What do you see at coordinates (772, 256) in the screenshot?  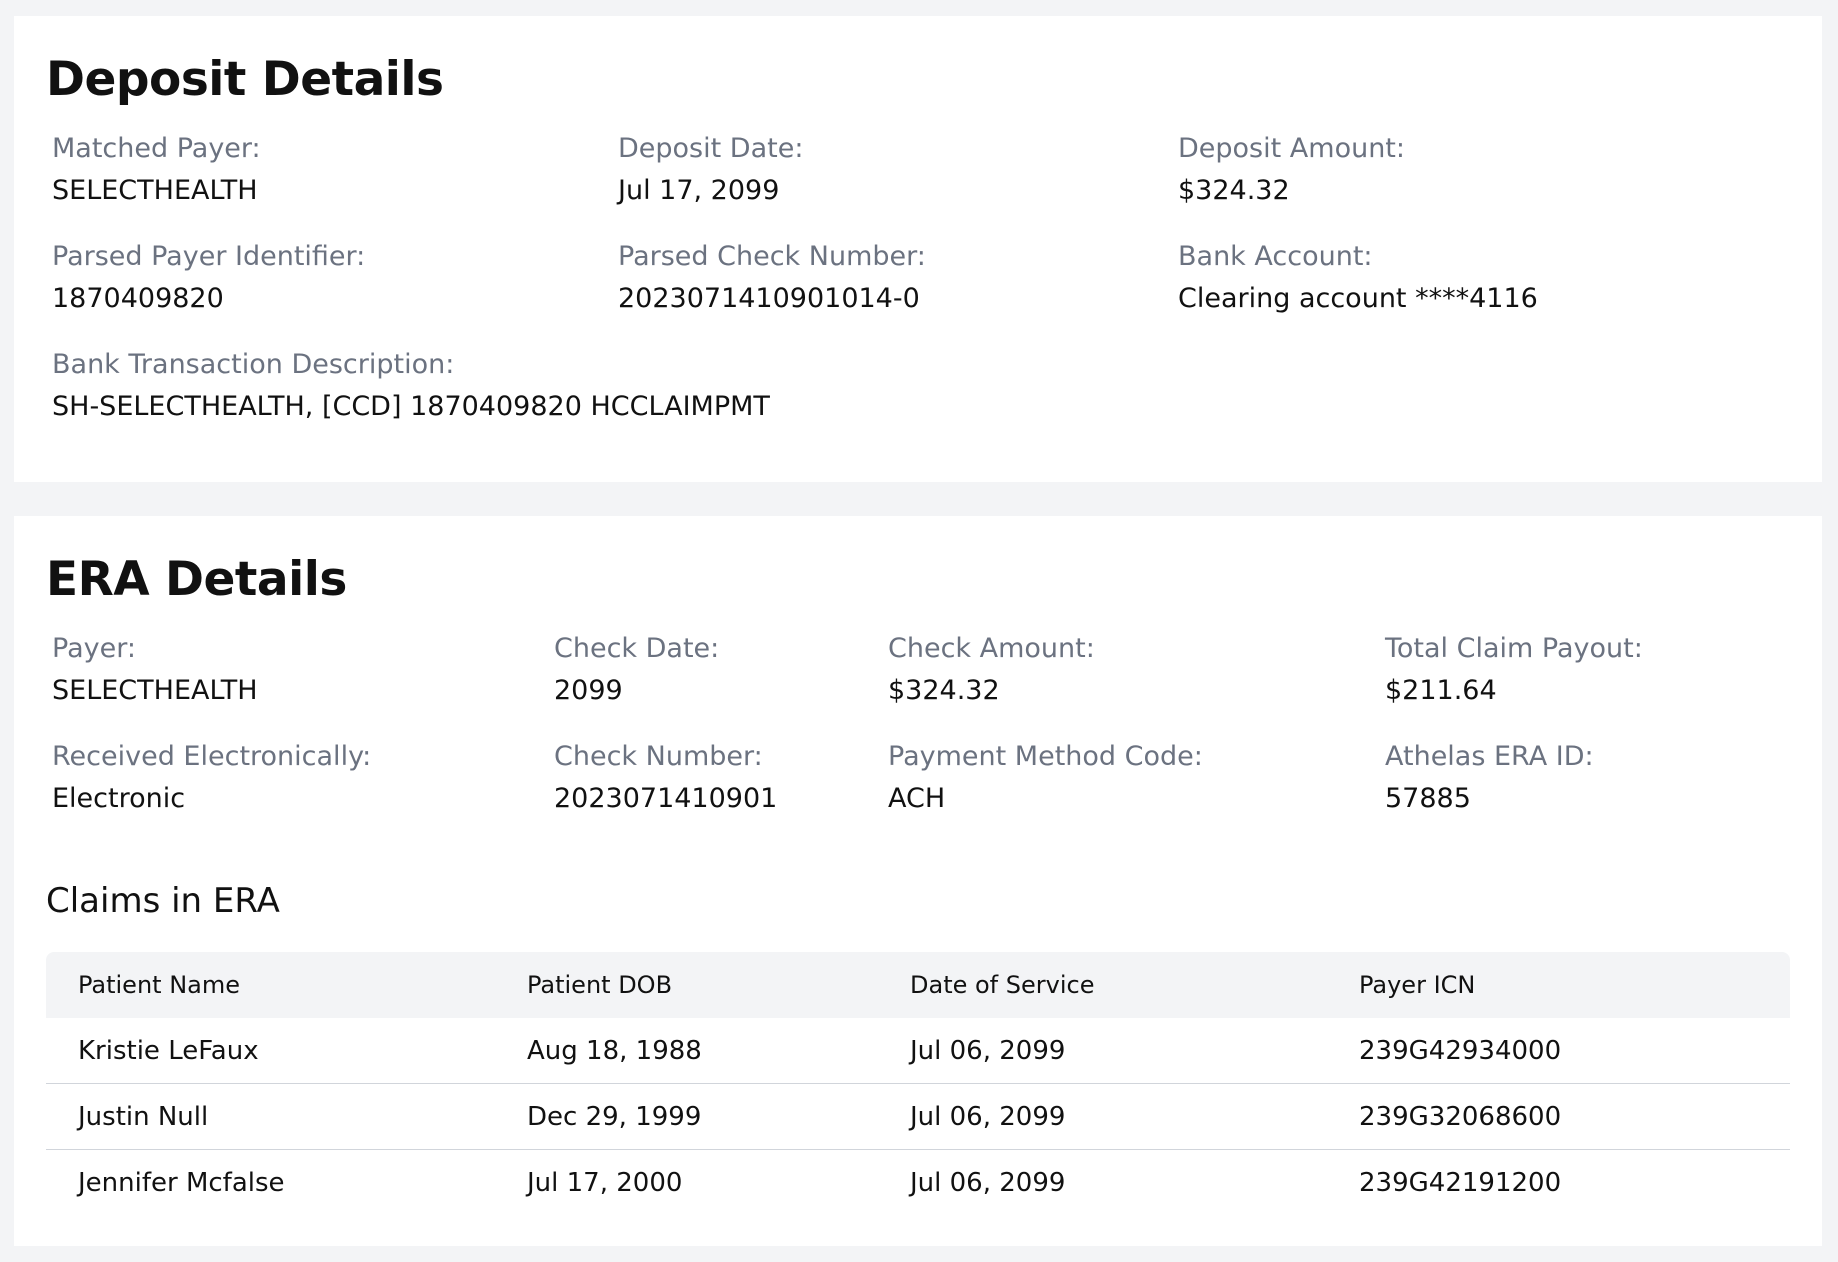 I see `field-label: Parsed Check Number:` at bounding box center [772, 256].